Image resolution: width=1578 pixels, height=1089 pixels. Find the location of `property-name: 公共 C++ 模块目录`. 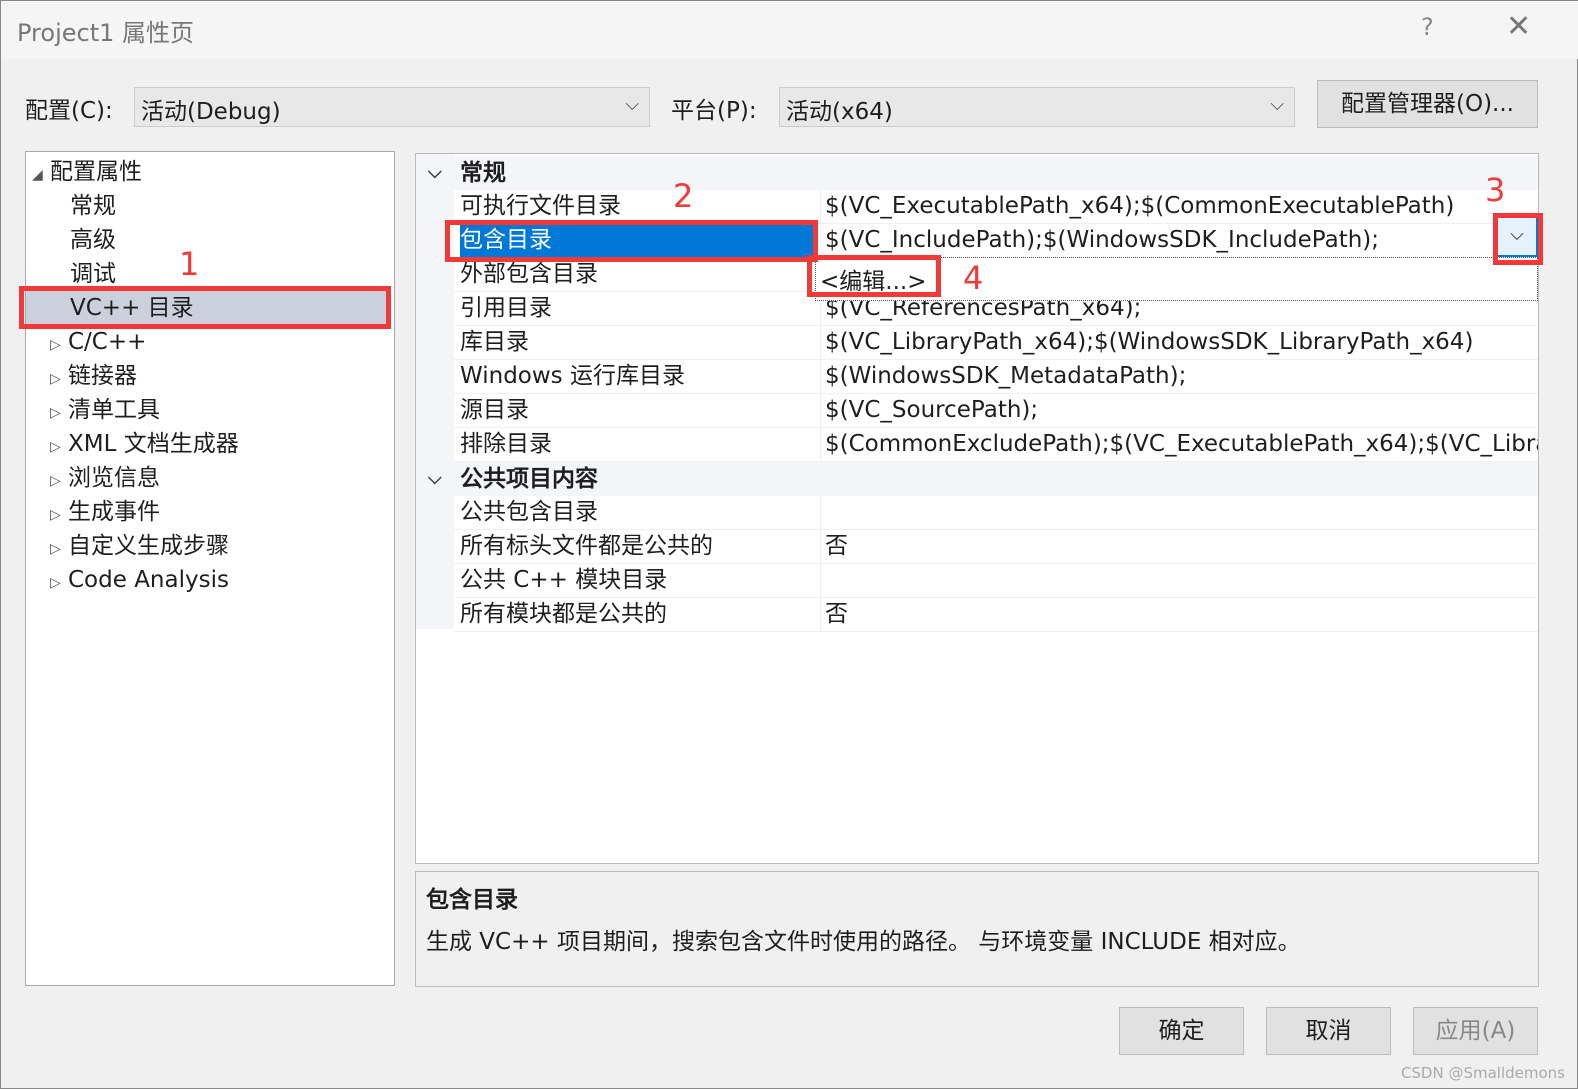

property-name: 公共 C++ 模块目录 is located at coordinates (564, 580).